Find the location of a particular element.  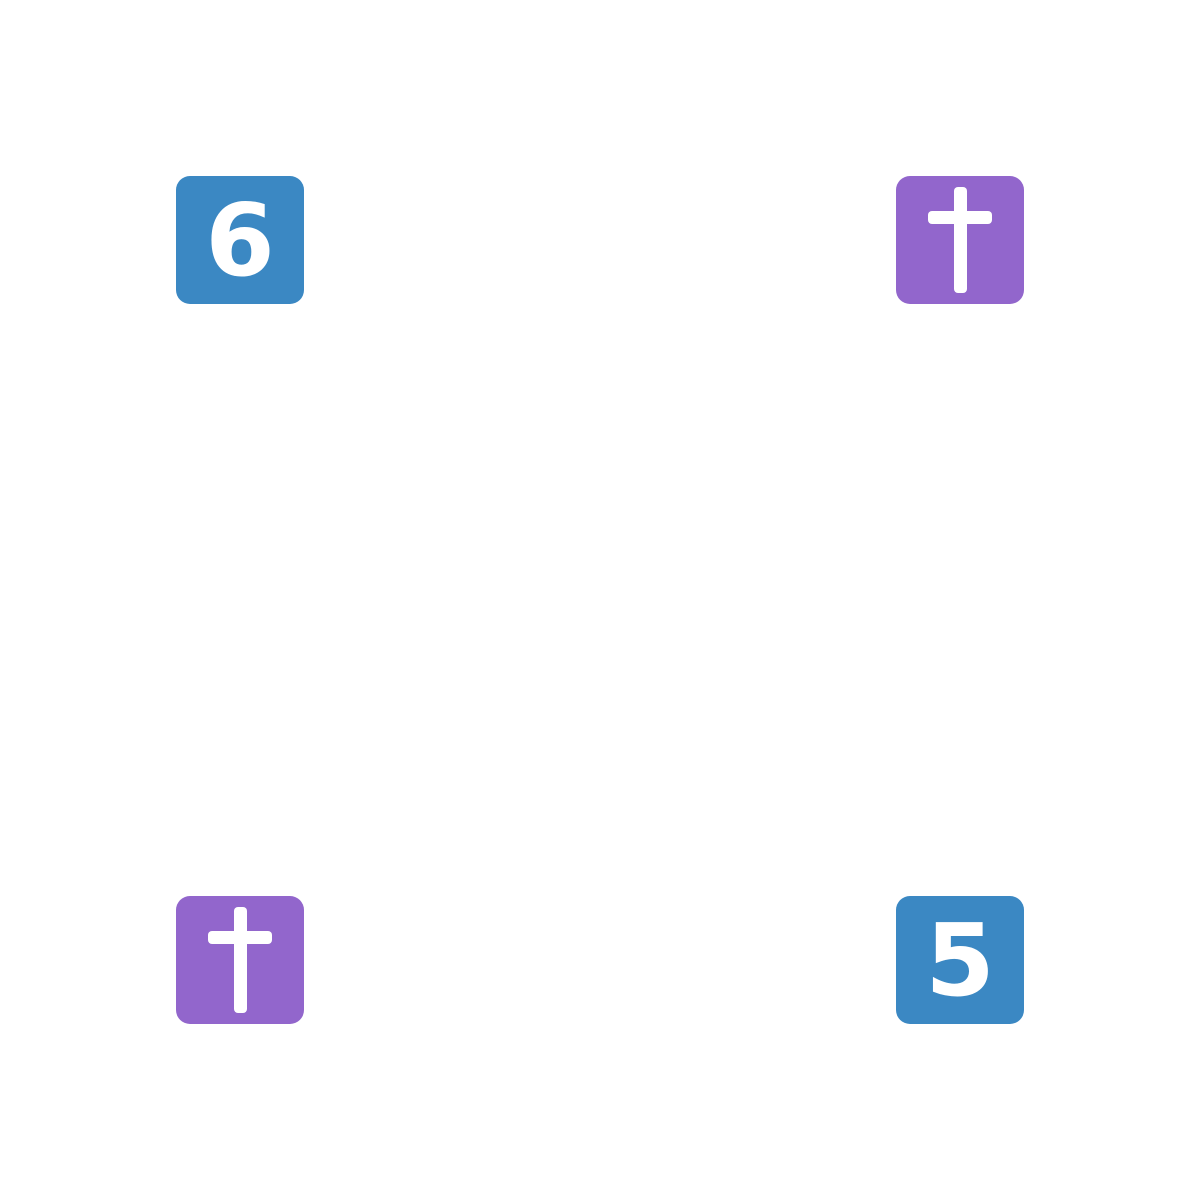

keycap-five-icon: 5 is located at coordinates (960, 960).